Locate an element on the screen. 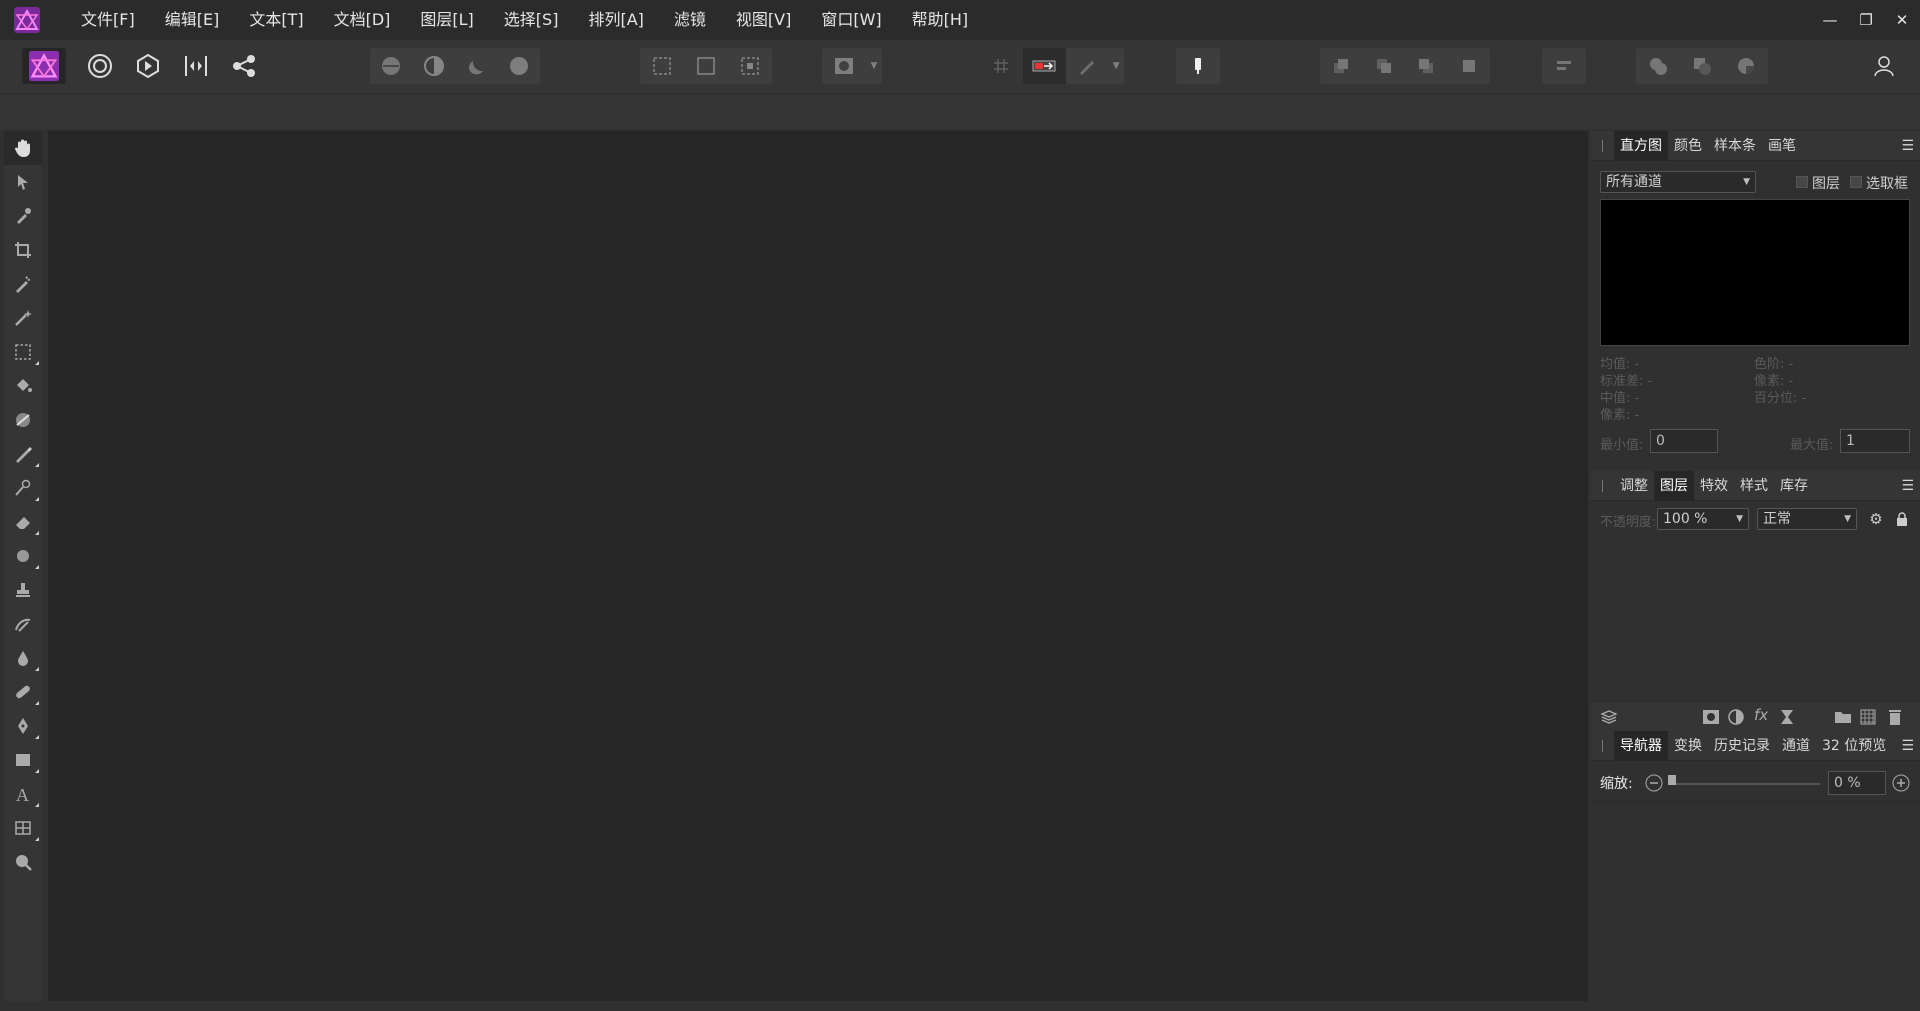 The image size is (1920, 1011). invert-selection-button is located at coordinates (750, 66).